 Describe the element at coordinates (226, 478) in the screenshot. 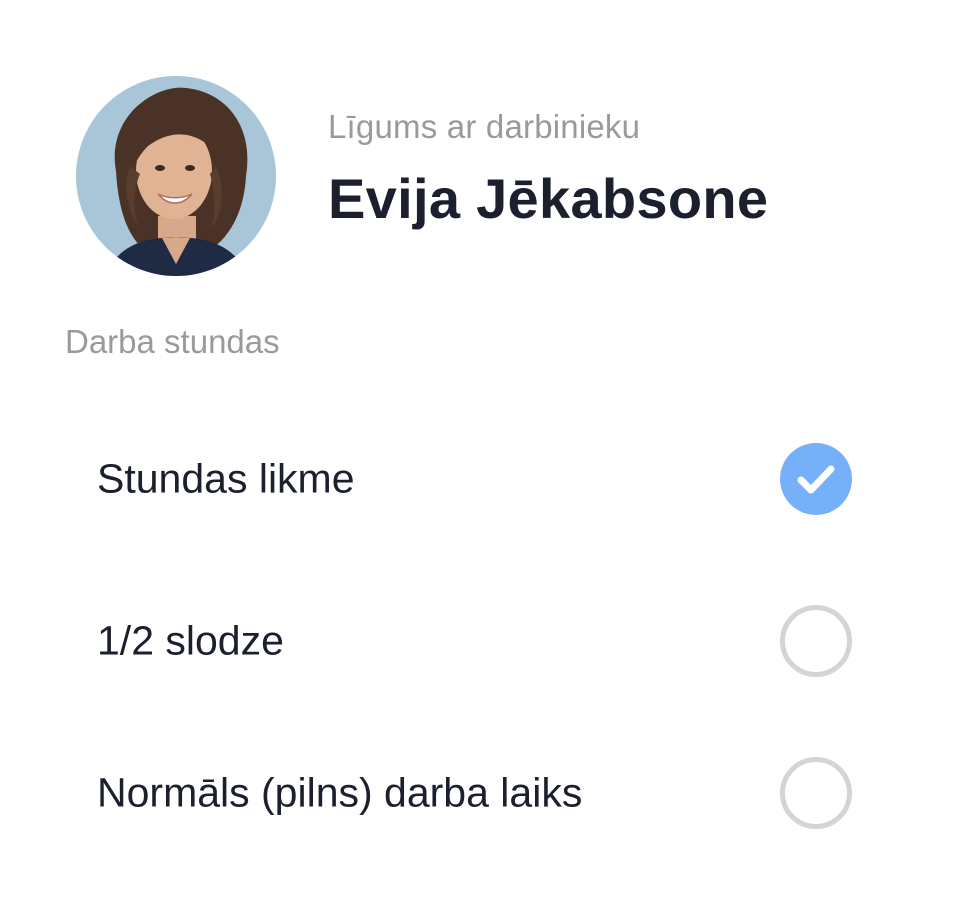

I see `option-label: Stundas likme` at that location.